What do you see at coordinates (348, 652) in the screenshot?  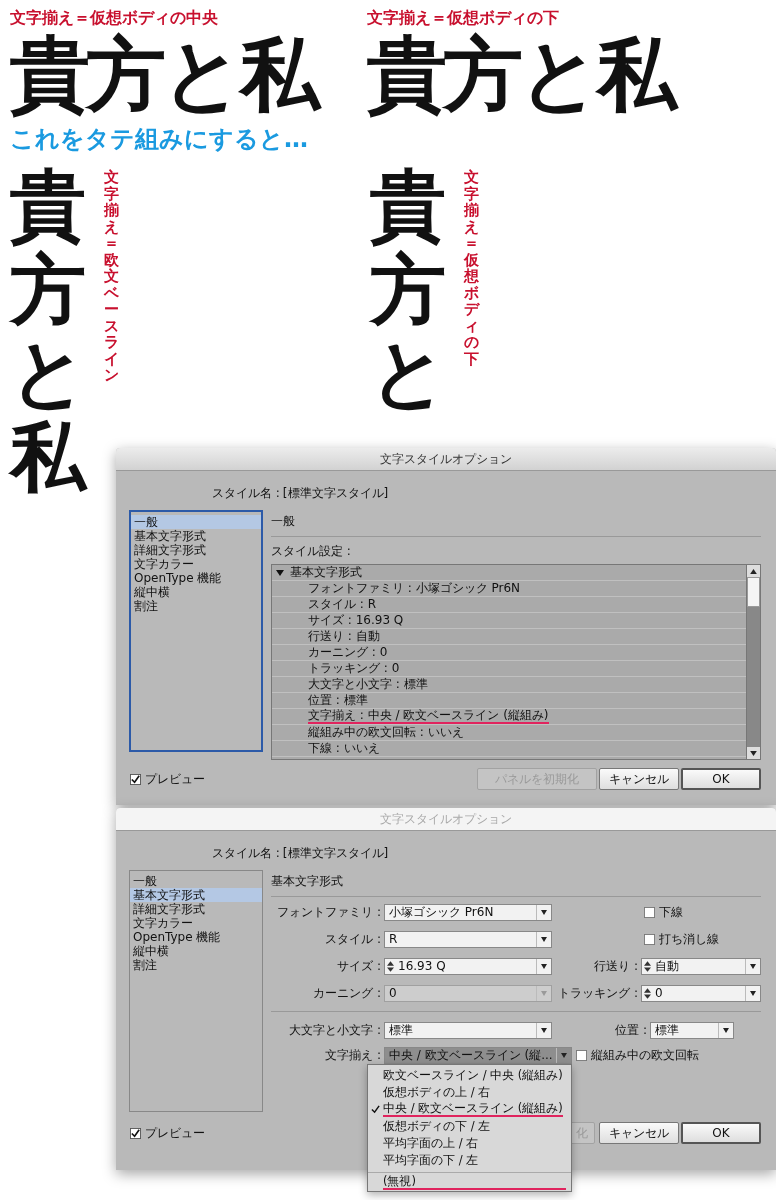 I see `setting-entry: カーニング : 0` at bounding box center [348, 652].